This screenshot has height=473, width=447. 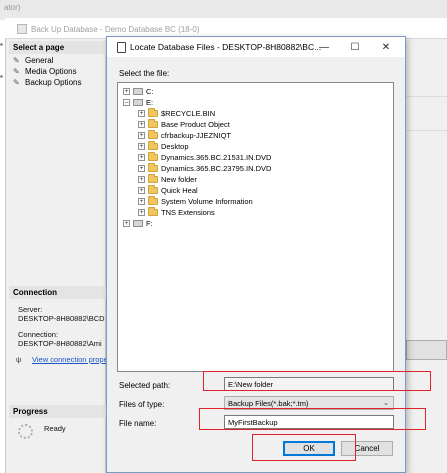 What do you see at coordinates (53, 82) in the screenshot?
I see `page-item-label: Backup Options` at bounding box center [53, 82].